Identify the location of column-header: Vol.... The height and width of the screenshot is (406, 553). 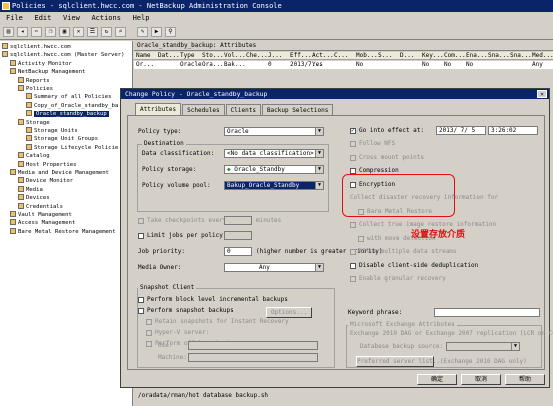
(235, 56).